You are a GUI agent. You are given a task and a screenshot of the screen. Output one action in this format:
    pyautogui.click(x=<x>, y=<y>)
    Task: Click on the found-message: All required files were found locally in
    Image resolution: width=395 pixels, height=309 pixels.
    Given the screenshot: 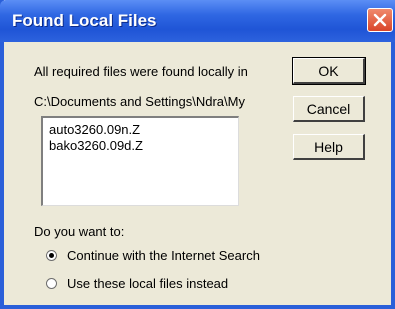 What is the action you would take?
    pyautogui.click(x=141, y=71)
    